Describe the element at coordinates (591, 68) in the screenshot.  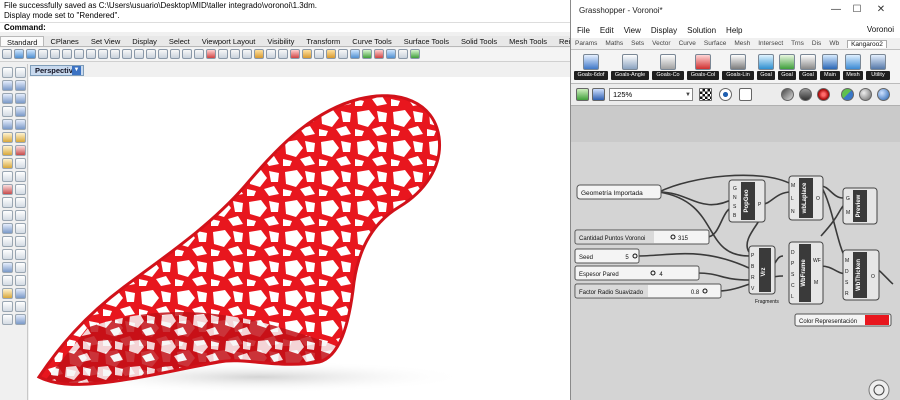
I see `goals-6dof-group: Goals-6dof` at that location.